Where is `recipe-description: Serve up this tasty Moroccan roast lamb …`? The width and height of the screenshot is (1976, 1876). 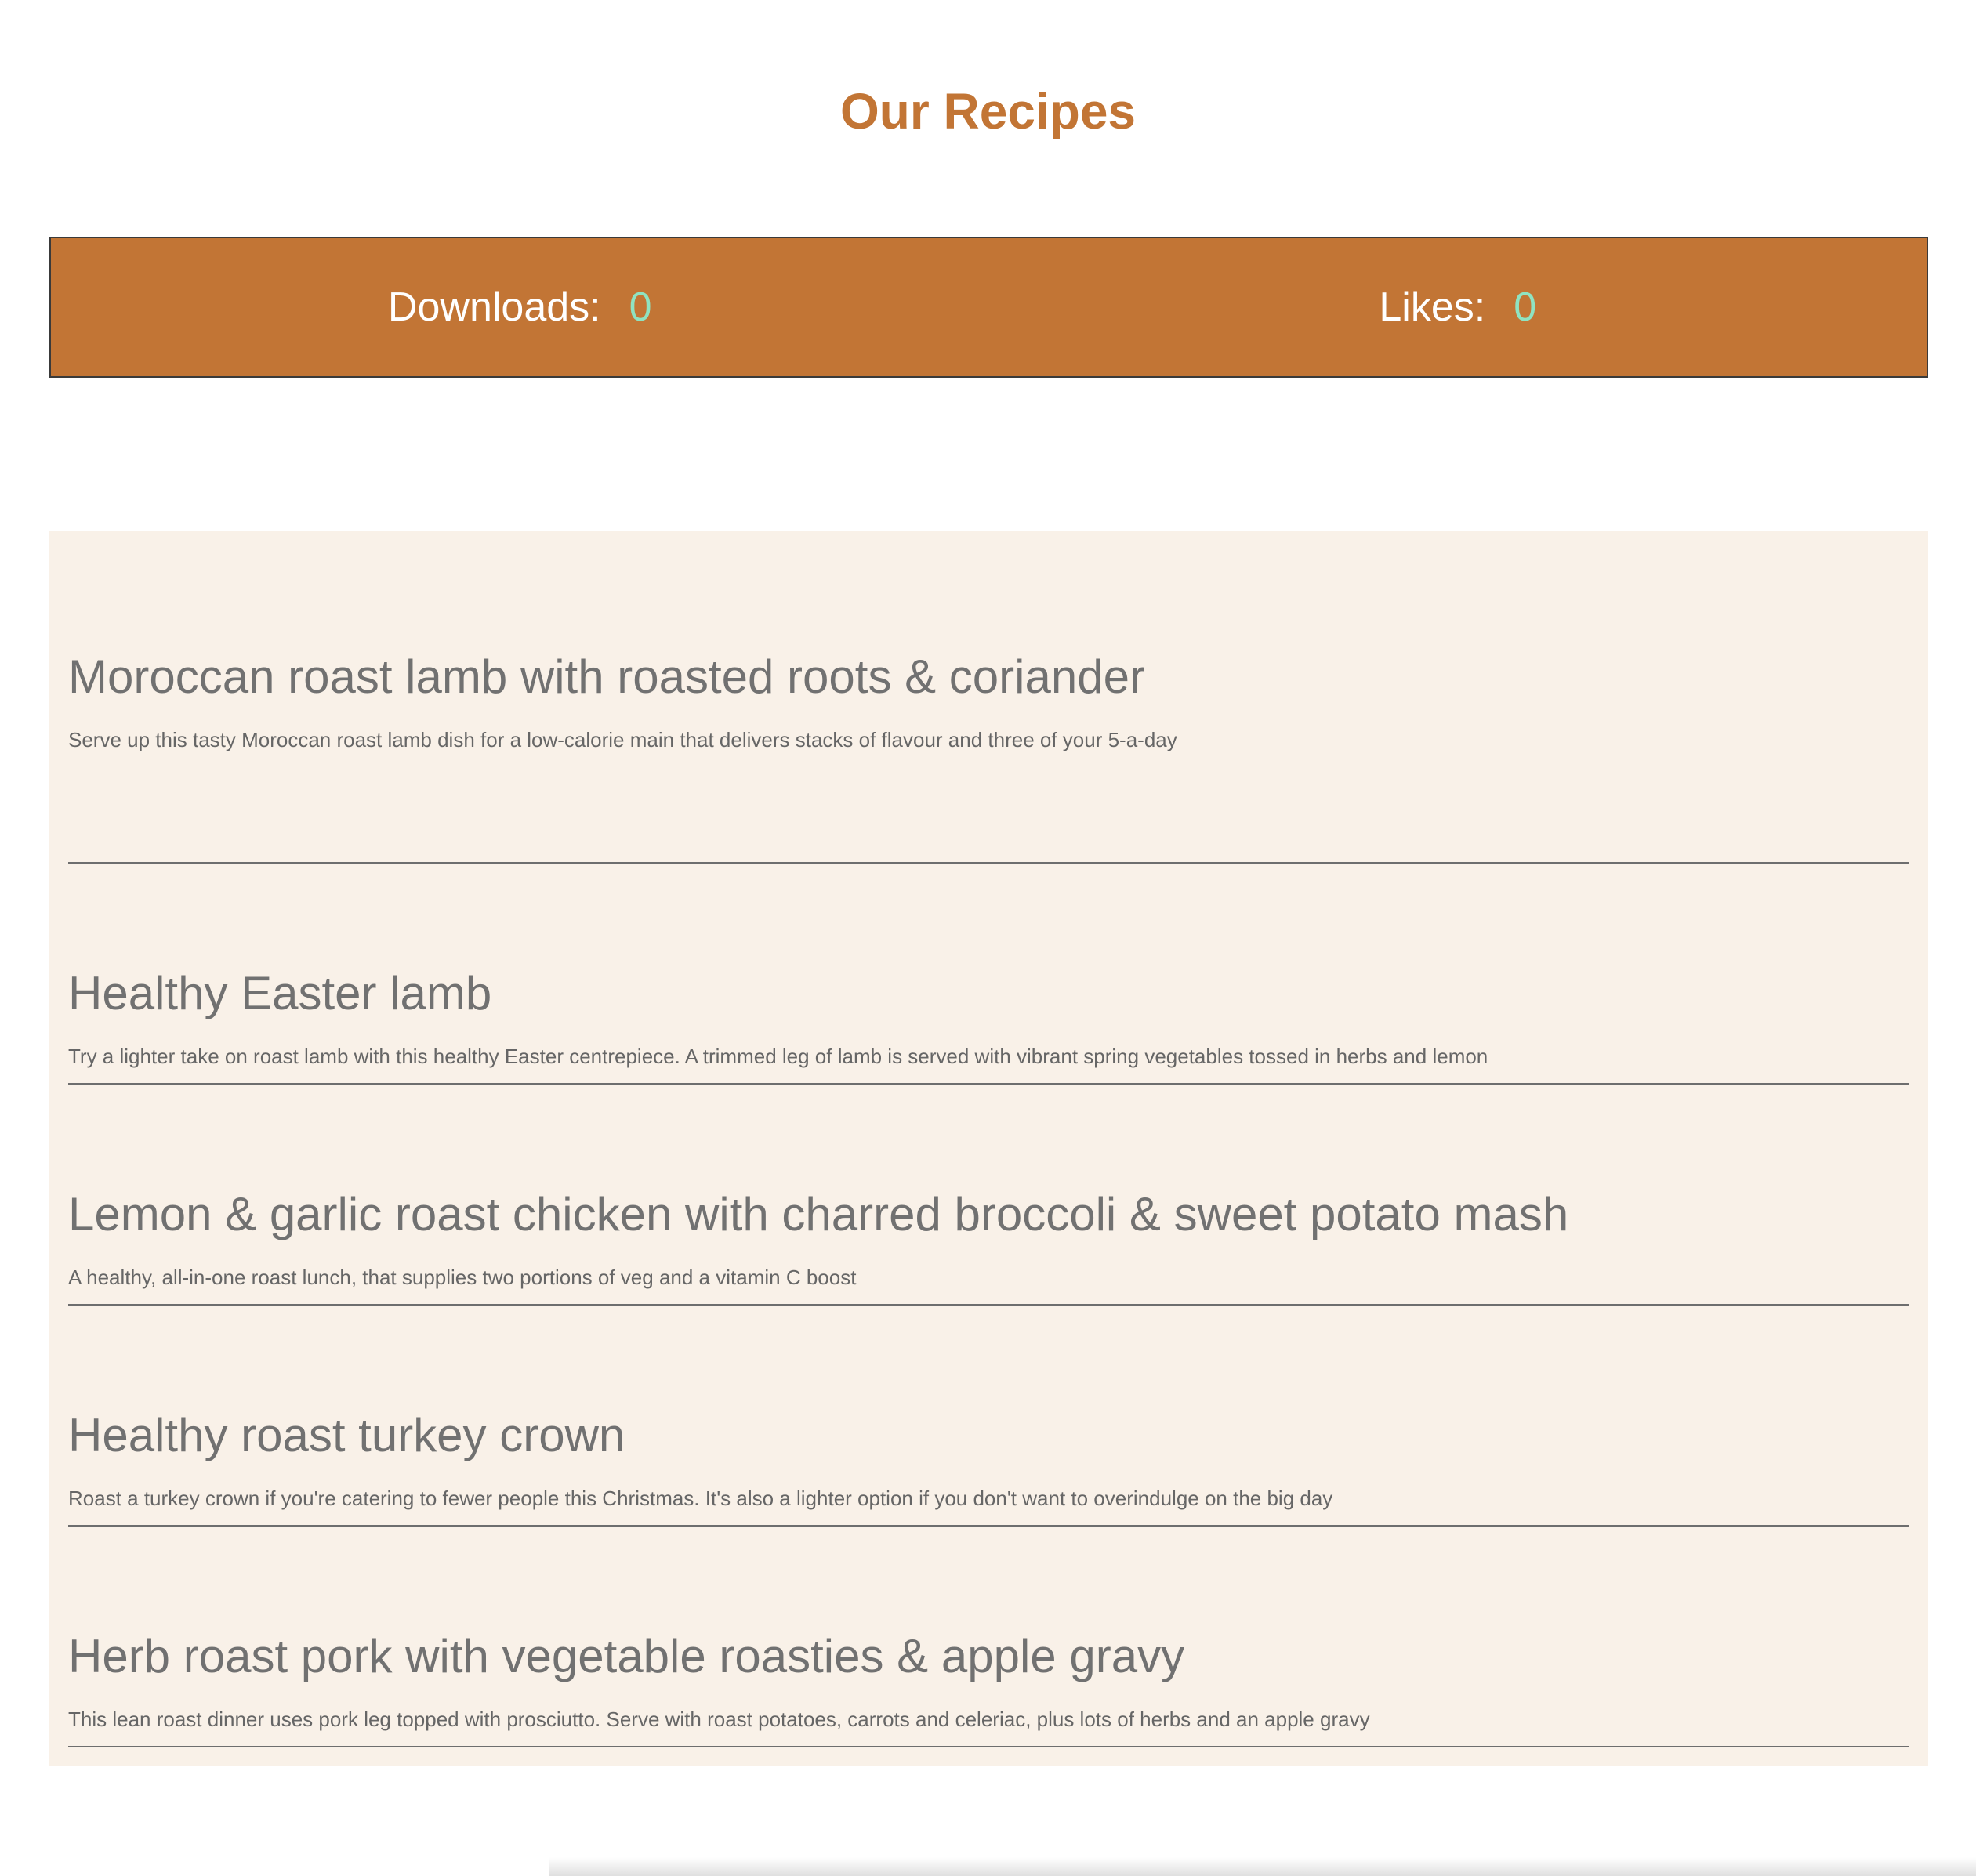
recipe-description: Serve up this tasty Moroccan roast lamb … is located at coordinates (622, 739).